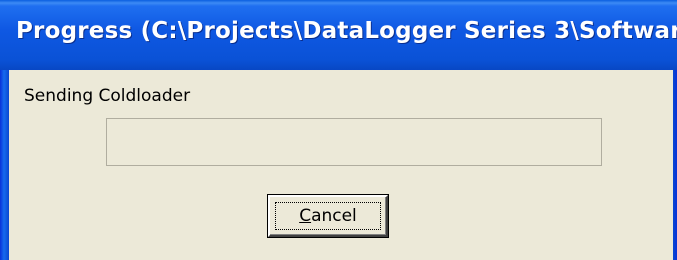 The width and height of the screenshot is (677, 260). What do you see at coordinates (305, 216) in the screenshot?
I see `cancel-button-mnemonic: C` at bounding box center [305, 216].